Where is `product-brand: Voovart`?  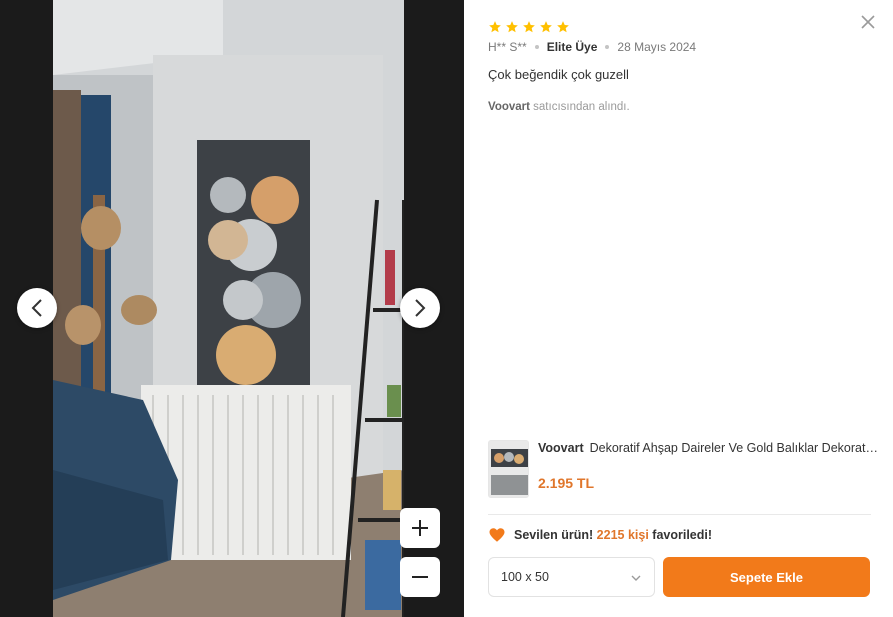 product-brand: Voovart is located at coordinates (561, 448).